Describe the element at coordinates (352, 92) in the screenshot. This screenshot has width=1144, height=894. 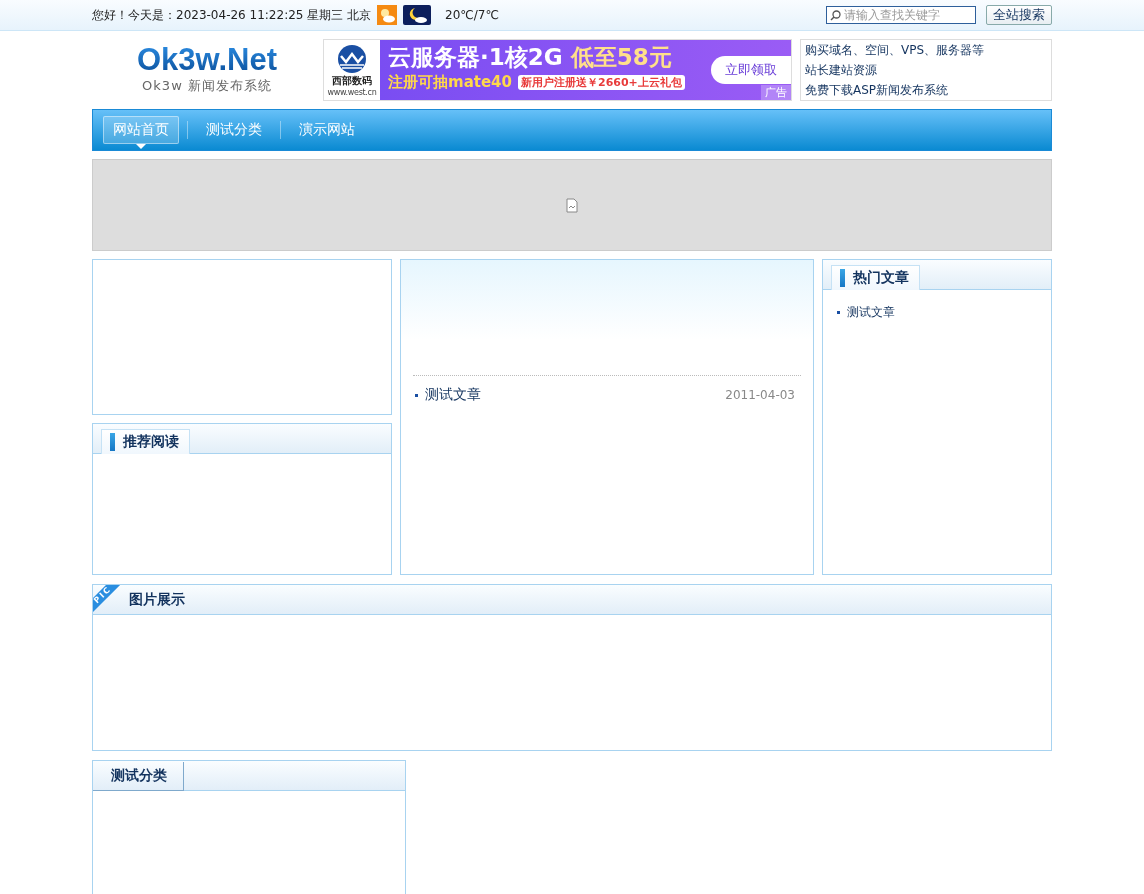
I see `brand-url: www.west.cn` at that location.